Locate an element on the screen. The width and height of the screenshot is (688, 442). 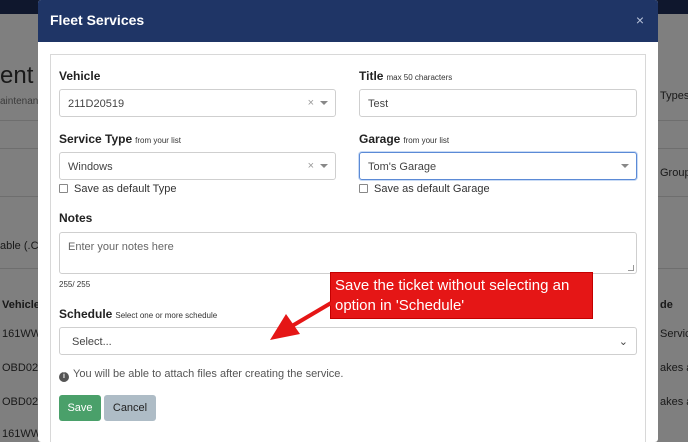
save-default-garage-checkbox: Save as default Garage is located at coordinates (424, 189).